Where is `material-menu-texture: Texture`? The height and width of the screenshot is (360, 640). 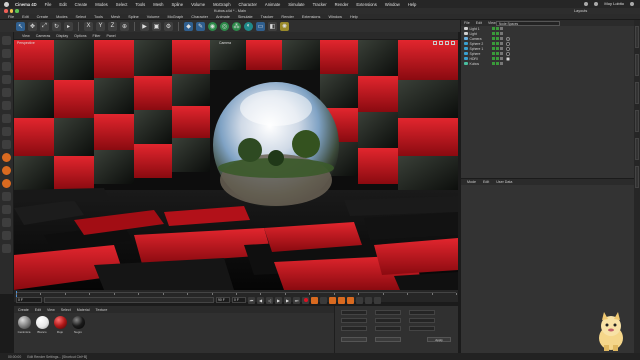 material-menu-texture: Texture is located at coordinates (102, 310).